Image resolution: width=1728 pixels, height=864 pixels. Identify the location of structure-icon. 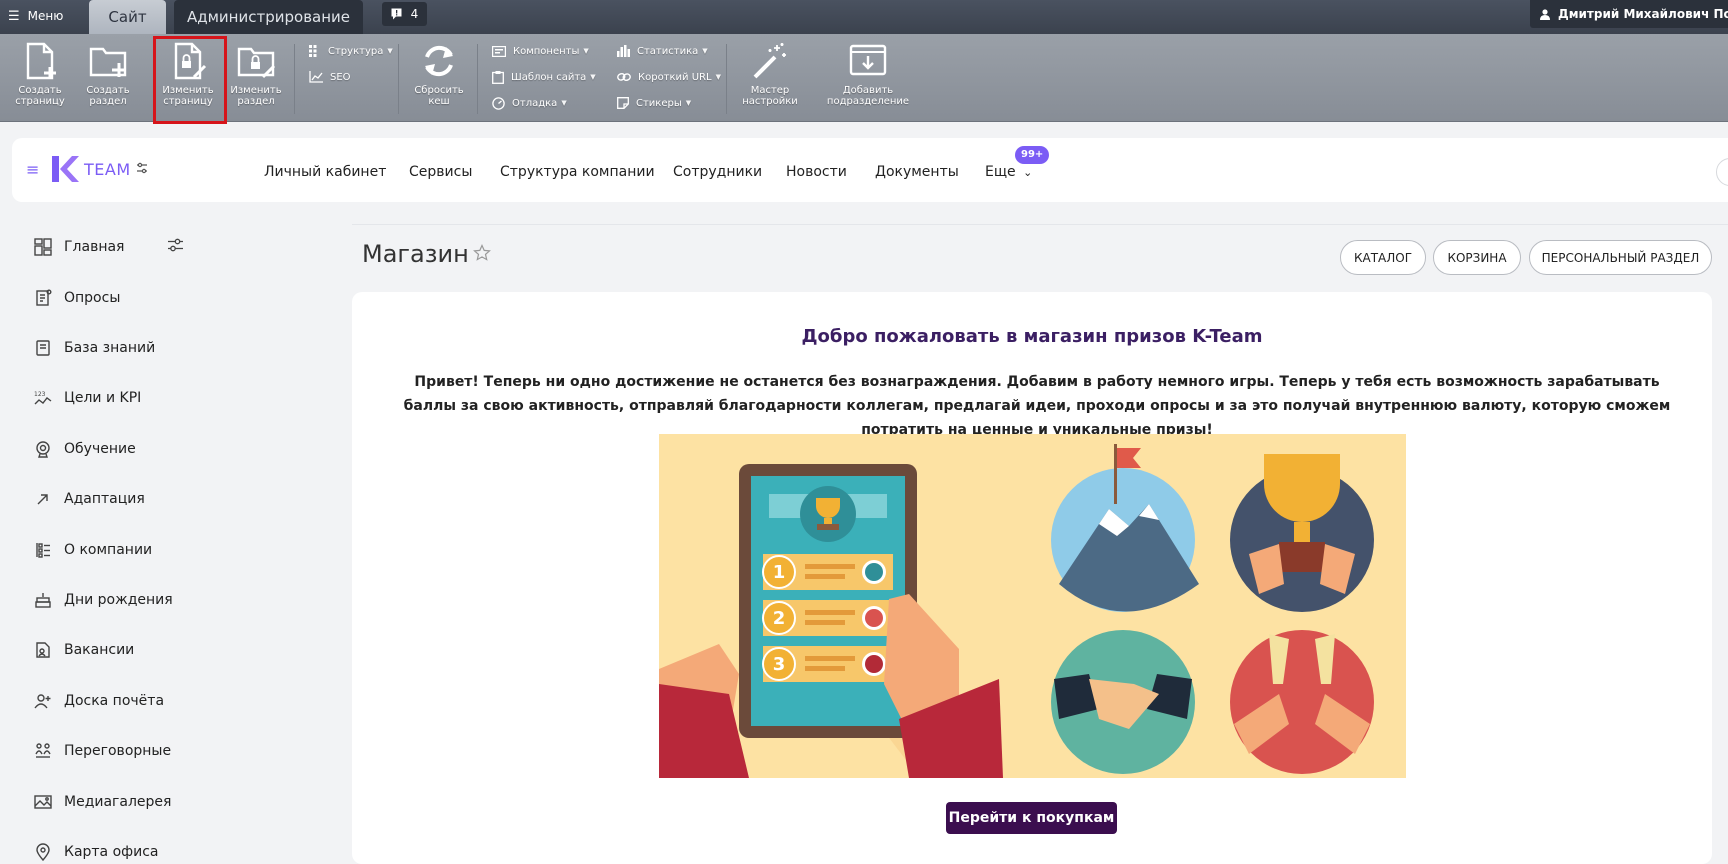
(313, 51).